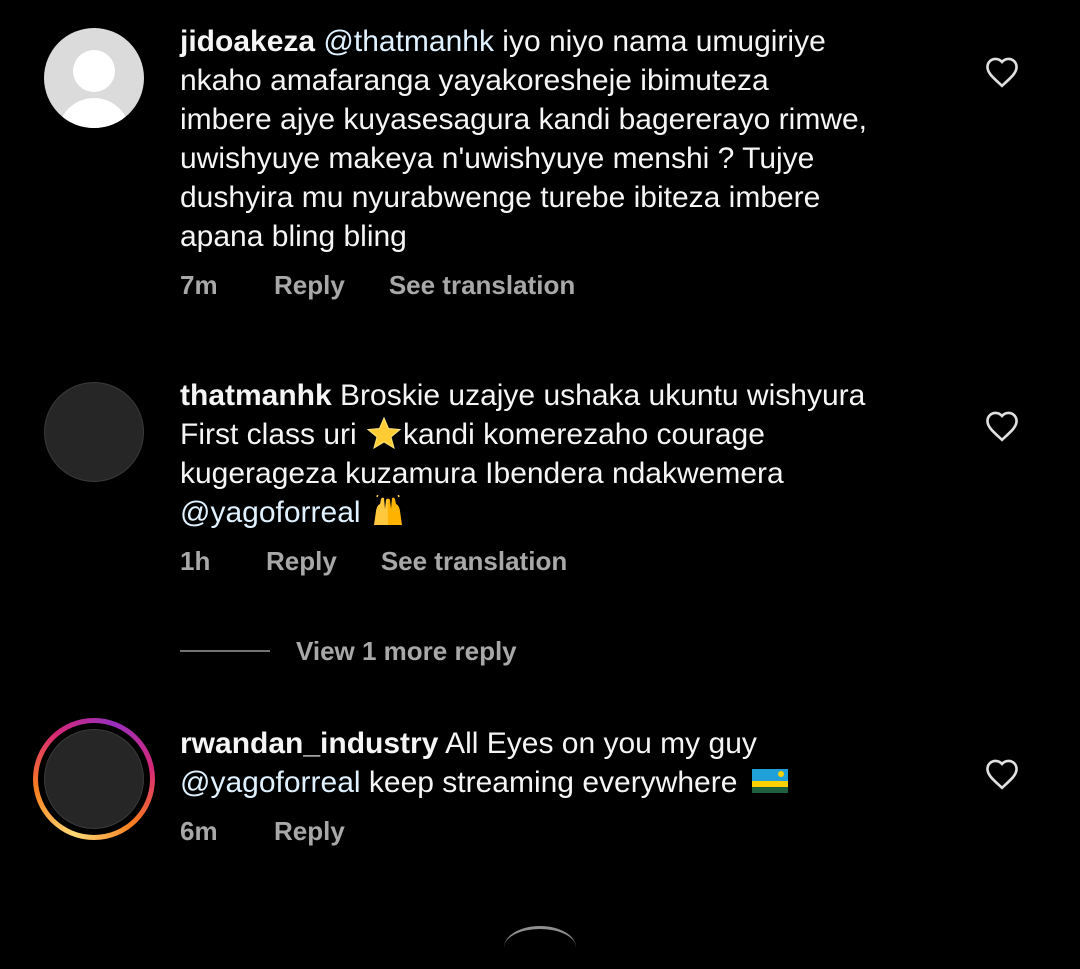 The height and width of the screenshot is (969, 1080). What do you see at coordinates (225, 651) in the screenshot?
I see `divider-line` at bounding box center [225, 651].